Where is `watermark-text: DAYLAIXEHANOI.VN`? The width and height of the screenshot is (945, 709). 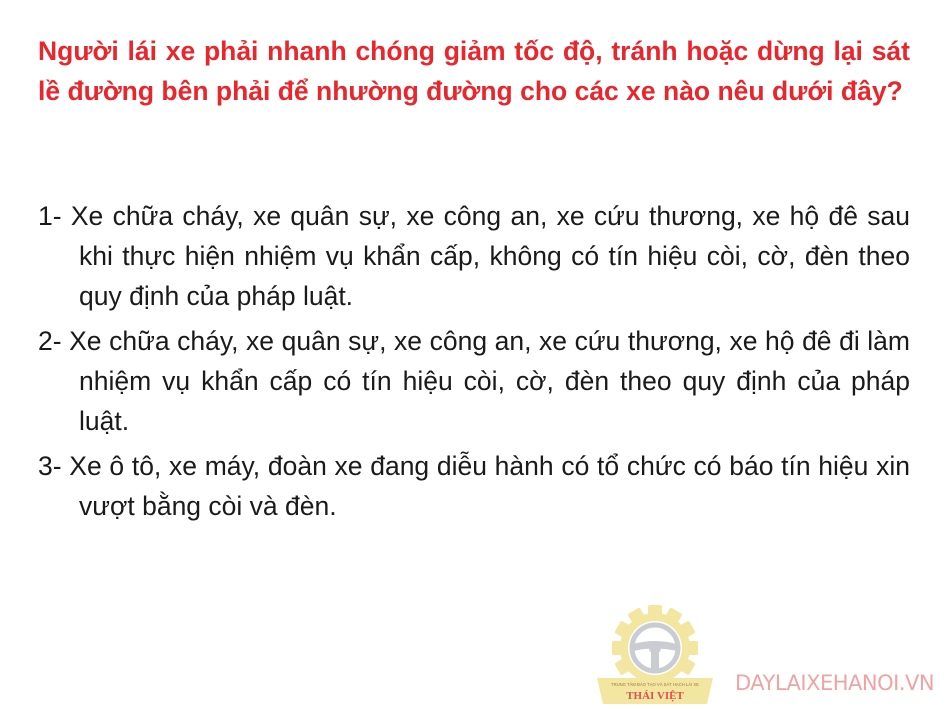 watermark-text: DAYLAIXEHANOI.VN is located at coordinates (835, 683).